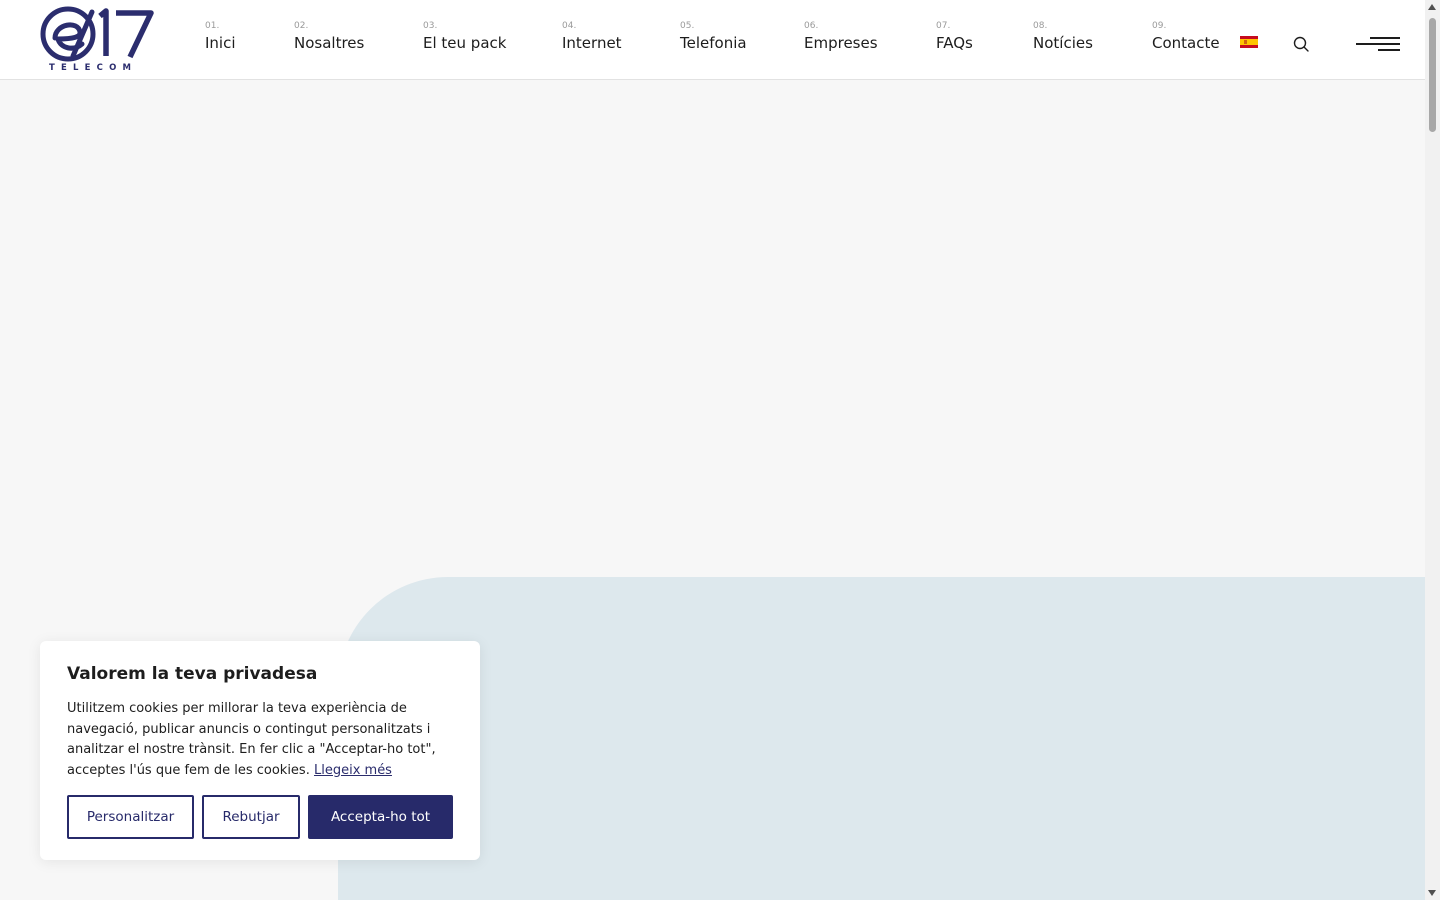  I want to click on nav-number: 07., so click(943, 26).